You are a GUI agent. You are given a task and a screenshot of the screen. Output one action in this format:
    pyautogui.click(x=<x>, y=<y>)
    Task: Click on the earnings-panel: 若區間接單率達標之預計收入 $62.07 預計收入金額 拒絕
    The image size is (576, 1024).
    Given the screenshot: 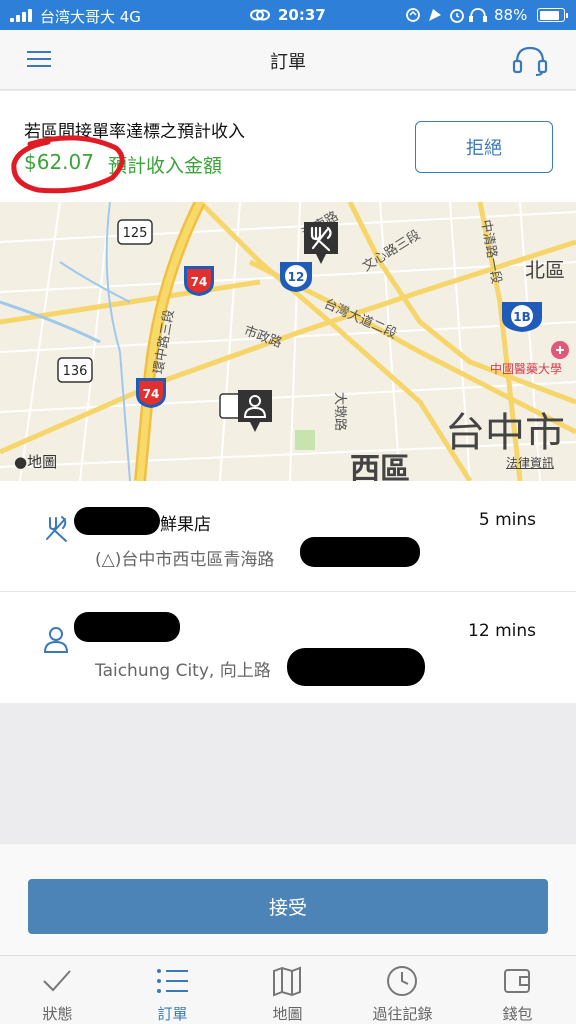 What is the action you would take?
    pyautogui.click(x=288, y=146)
    